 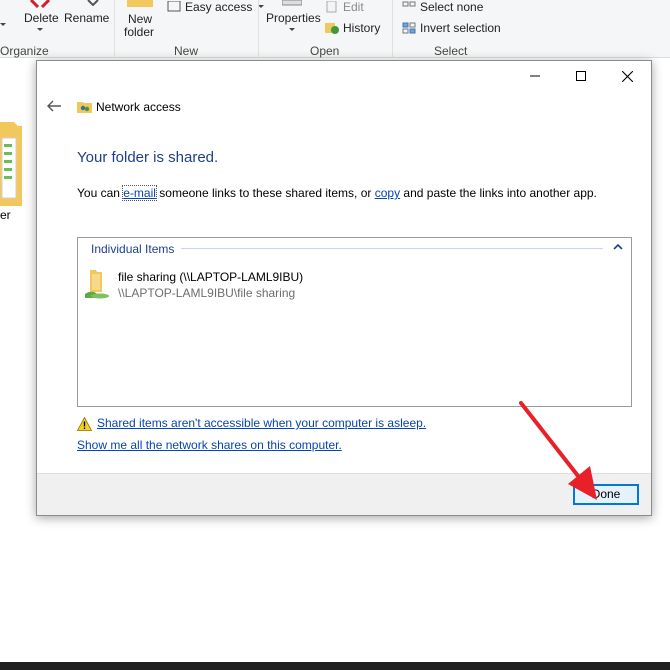 I want to click on taskbar, so click(x=335, y=666).